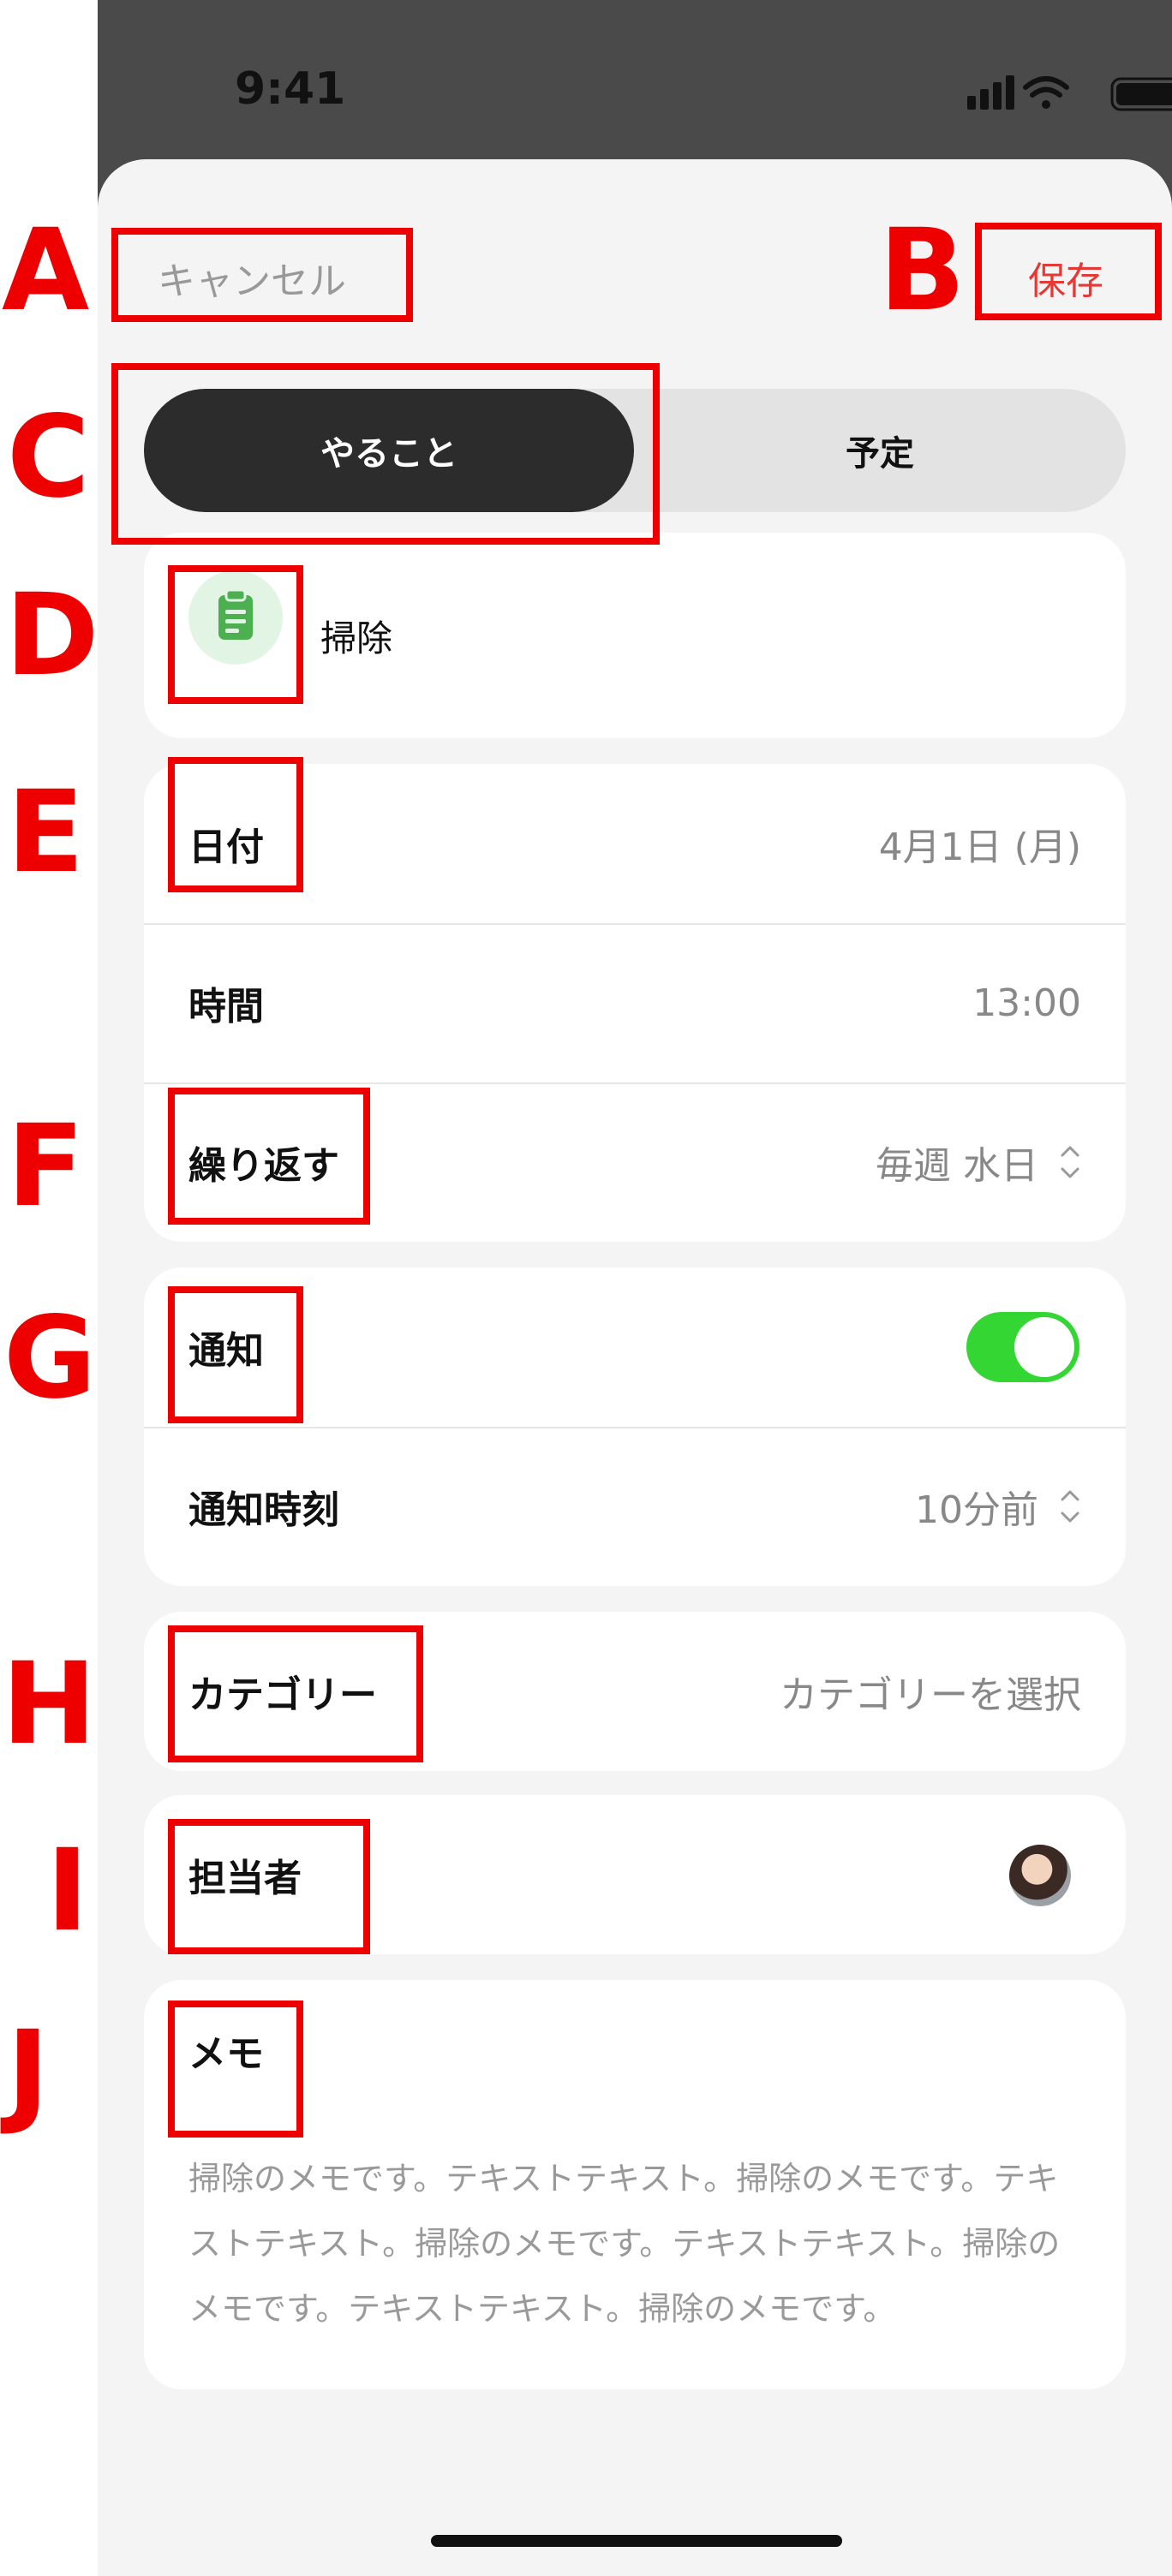 Image resolution: width=1172 pixels, height=2576 pixels. What do you see at coordinates (990, 93) in the screenshot?
I see `signal-icon` at bounding box center [990, 93].